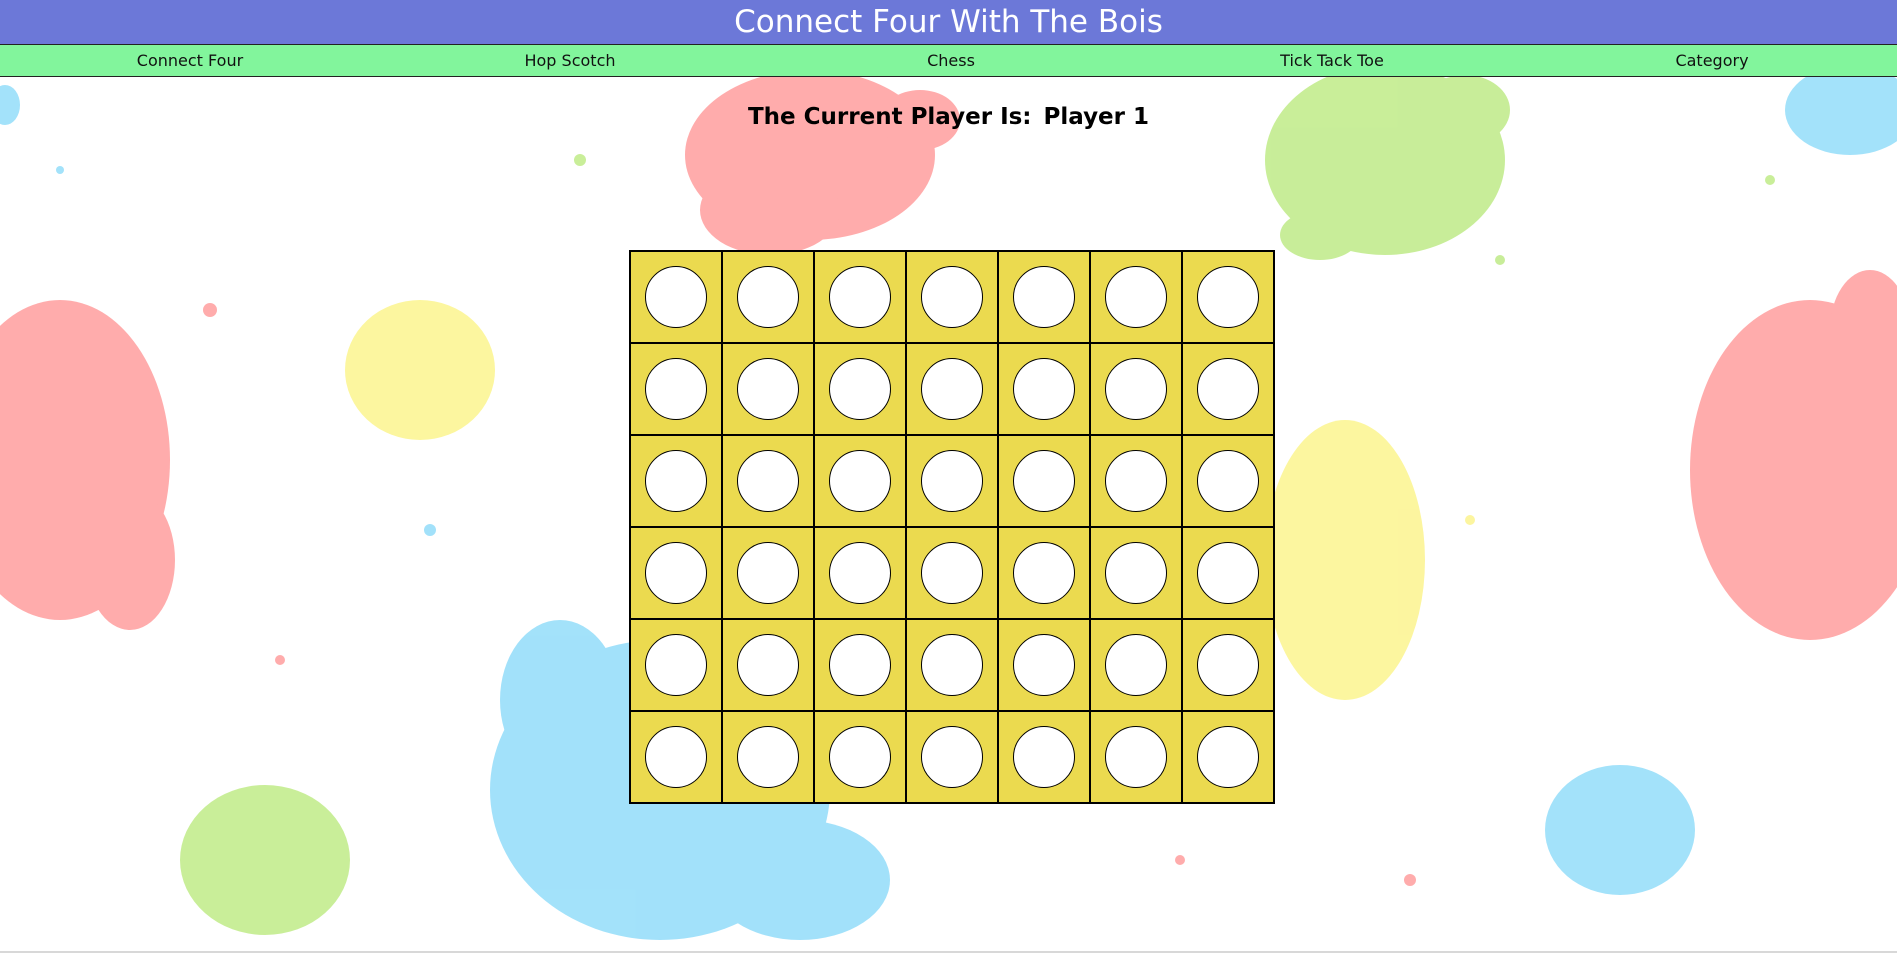 Image resolution: width=1897 pixels, height=953 pixels. I want to click on page-header: Connect Four With The Bois, so click(948, 22).